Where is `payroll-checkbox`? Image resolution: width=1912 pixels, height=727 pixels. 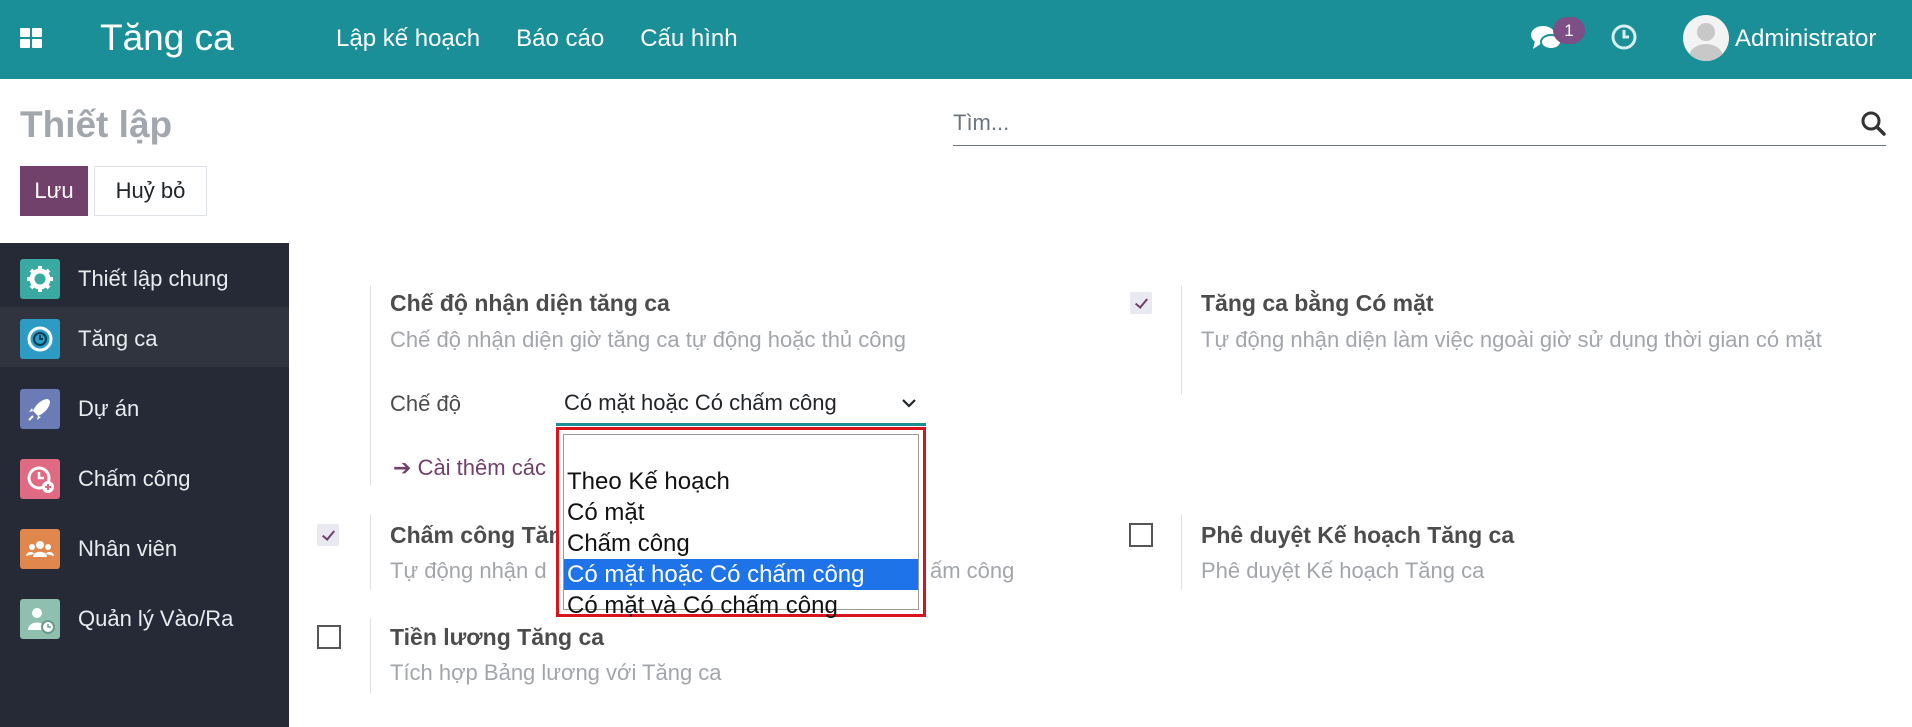
payroll-checkbox is located at coordinates (329, 637).